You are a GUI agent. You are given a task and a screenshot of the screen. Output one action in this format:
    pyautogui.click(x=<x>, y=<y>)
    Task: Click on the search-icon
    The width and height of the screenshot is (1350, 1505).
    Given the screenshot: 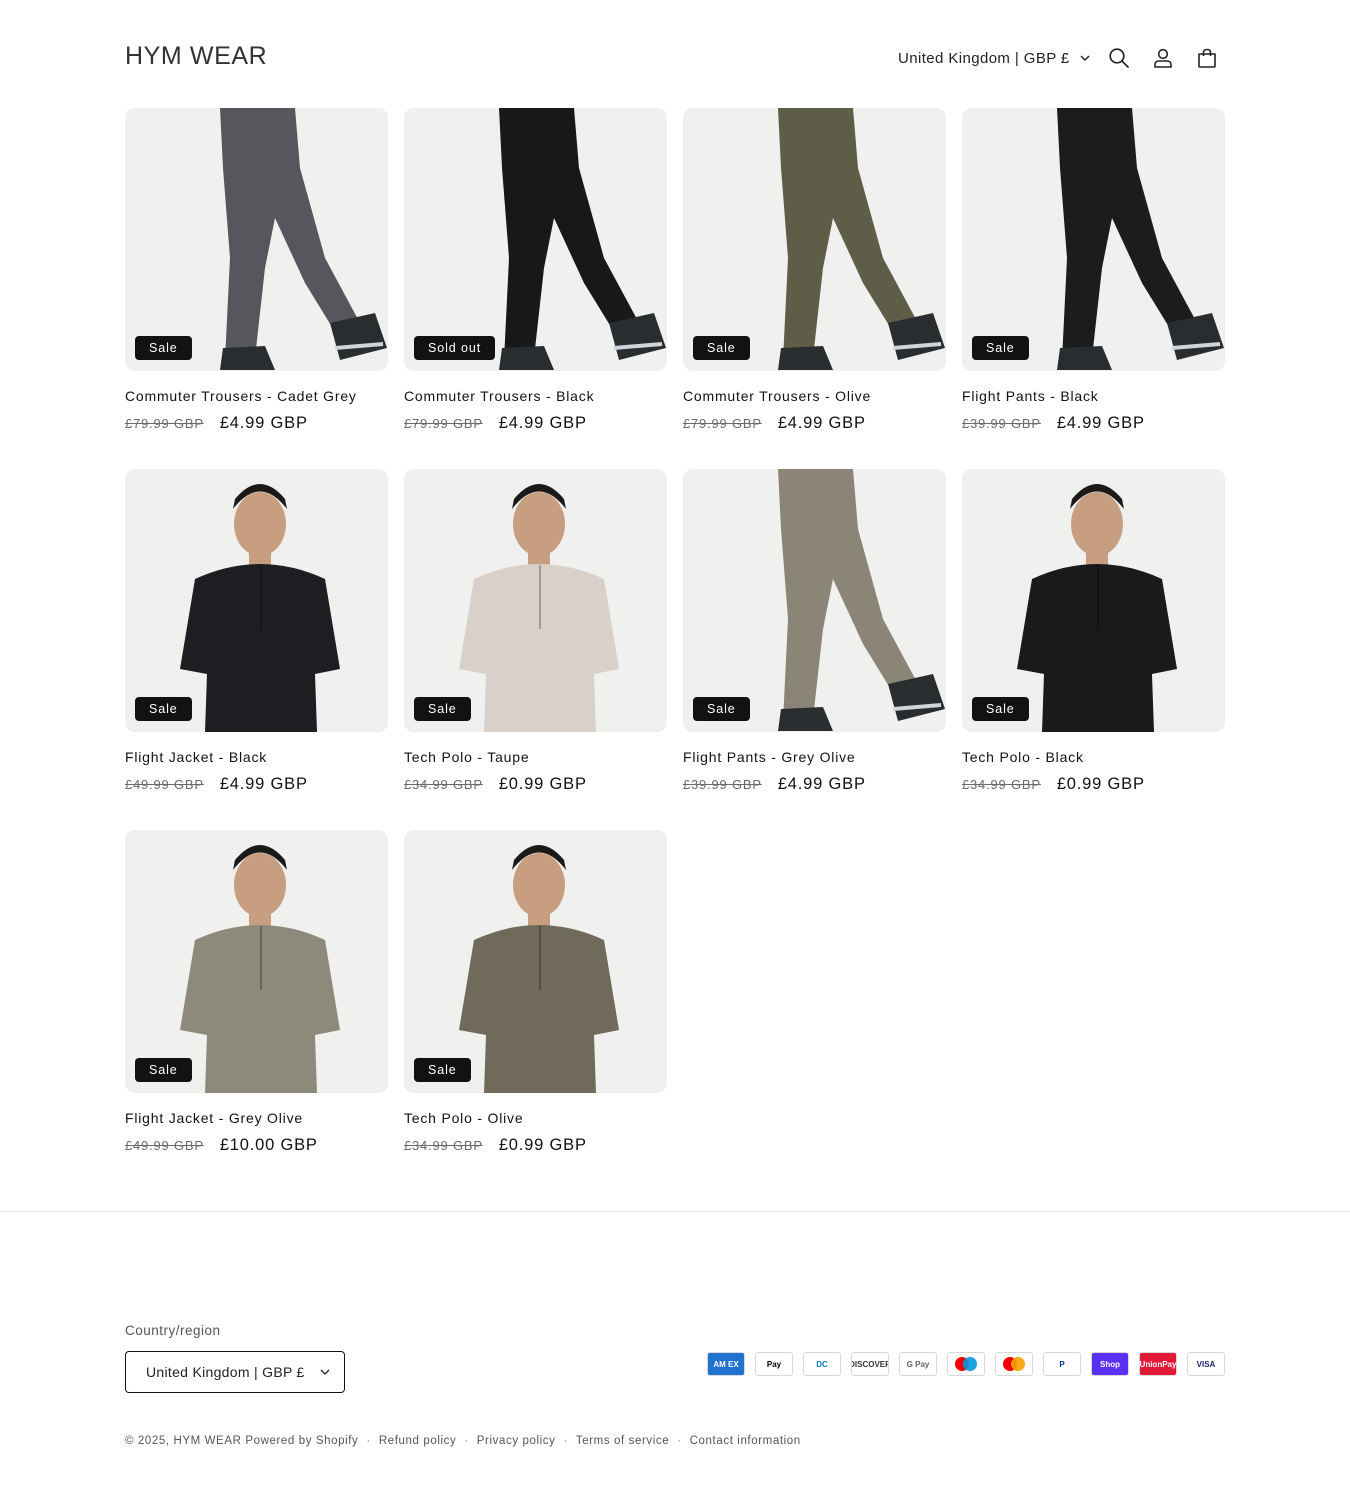 What is the action you would take?
    pyautogui.click(x=1119, y=58)
    